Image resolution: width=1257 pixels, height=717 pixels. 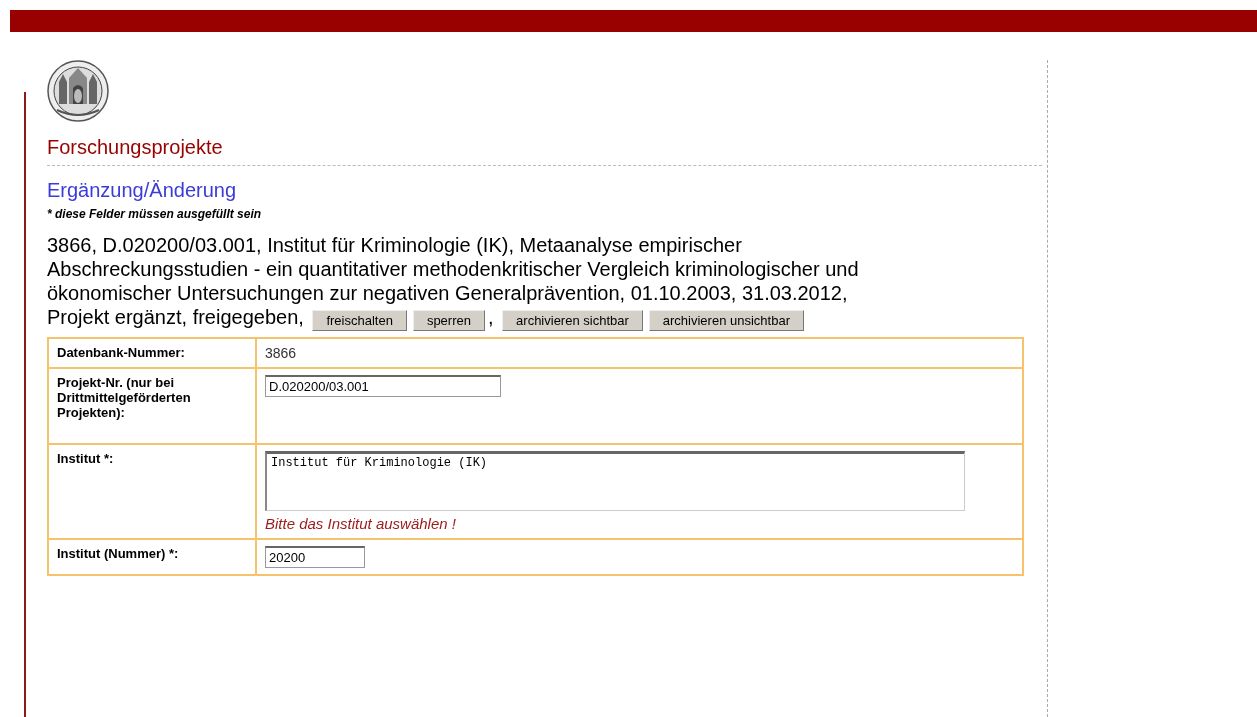 What do you see at coordinates (615, 481) in the screenshot?
I see `text-area: Institut für Kriminologie (IK)` at bounding box center [615, 481].